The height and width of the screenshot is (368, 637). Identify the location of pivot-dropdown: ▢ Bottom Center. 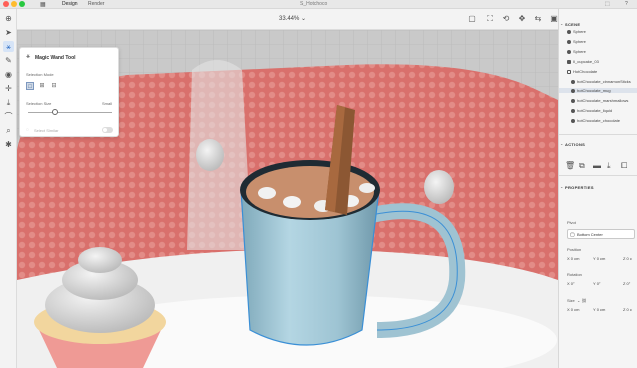
(601, 234).